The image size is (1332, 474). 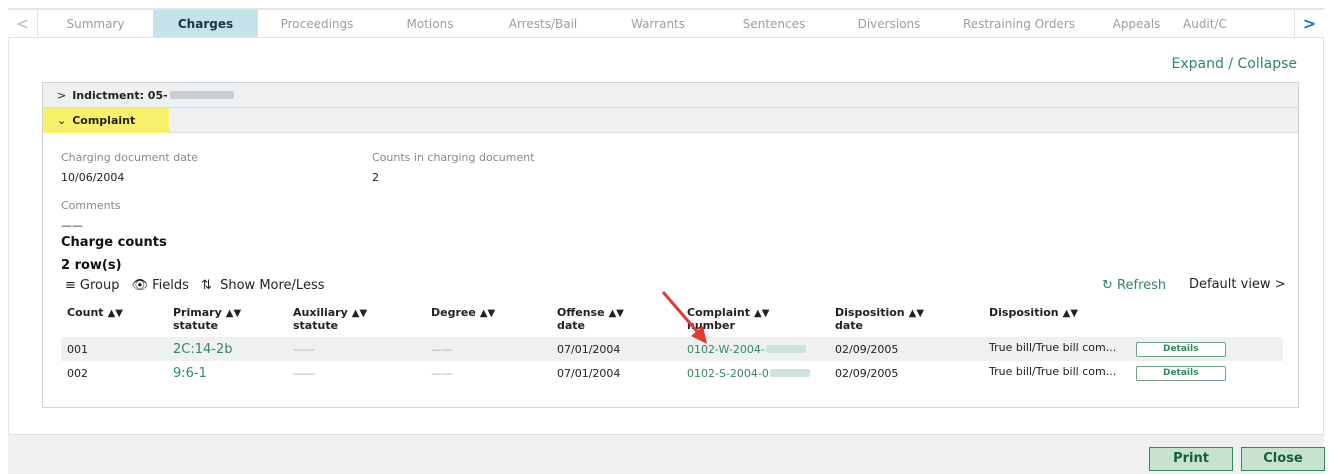 I want to click on group-control: ≡ Group, so click(x=94, y=285).